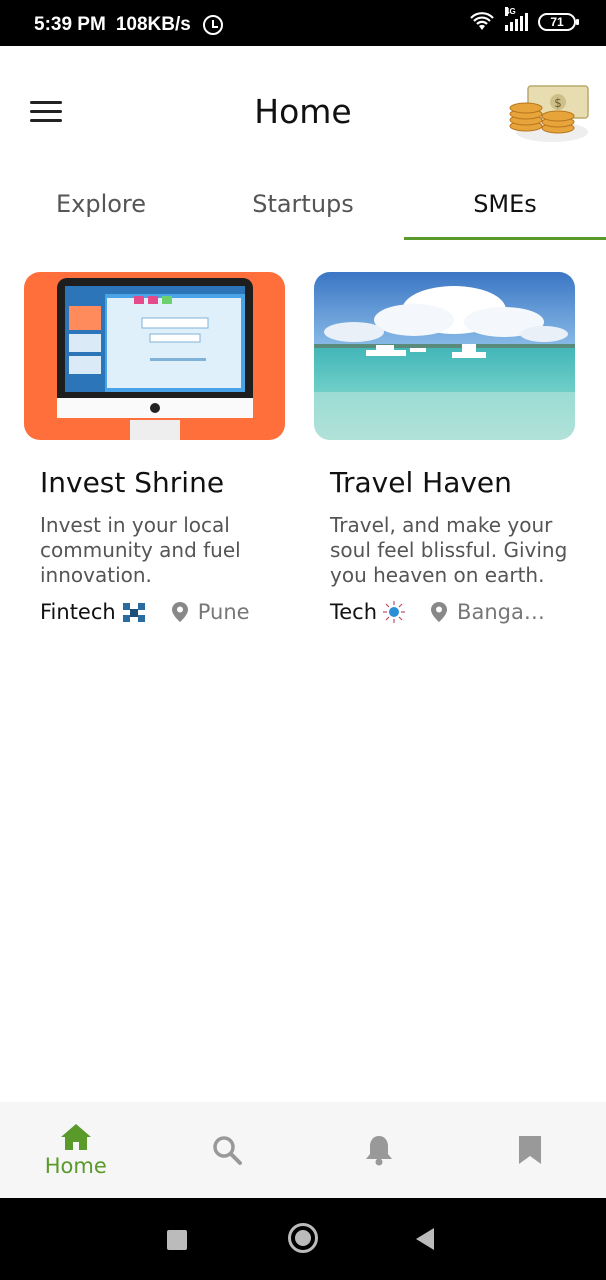 Image resolution: width=606 pixels, height=1280 pixels. What do you see at coordinates (162, 612) in the screenshot?
I see `card-meta: Fintech Pune` at bounding box center [162, 612].